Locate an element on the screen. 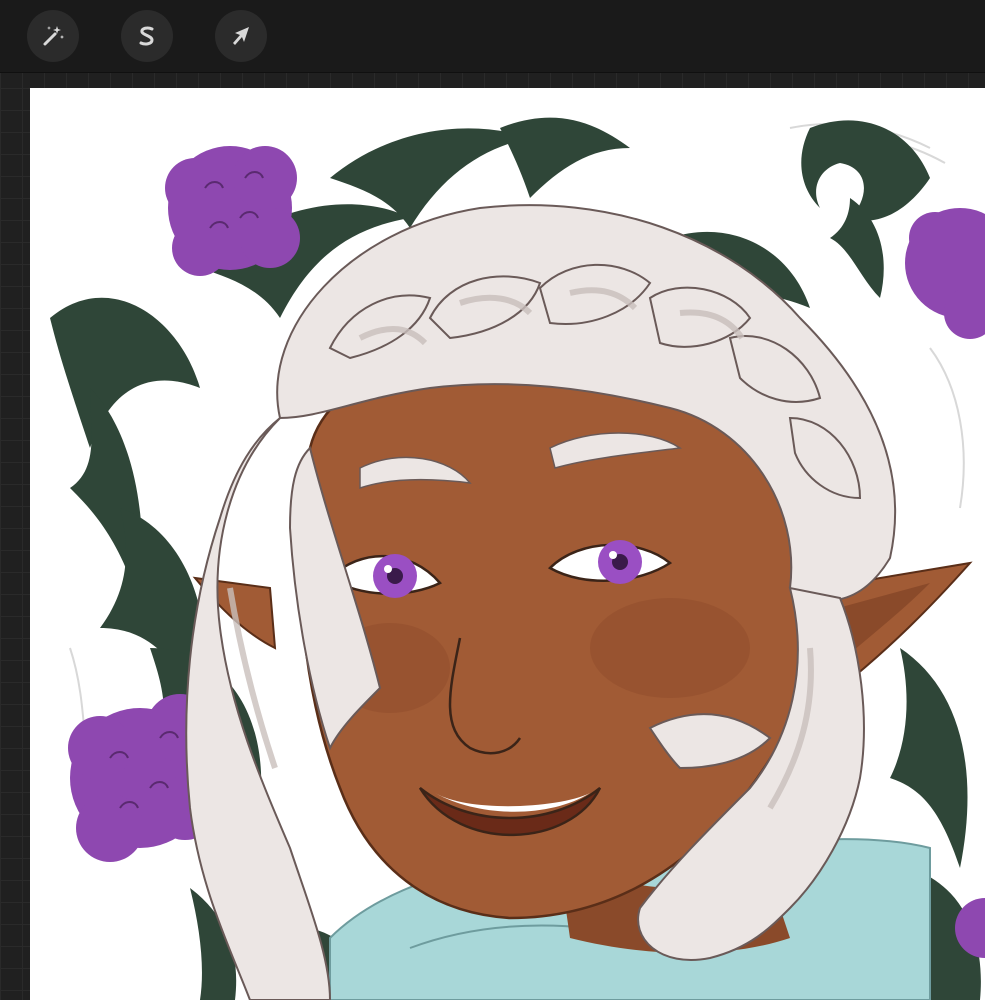 The height and width of the screenshot is (1000, 985). flower-top-right is located at coordinates (945, 273).